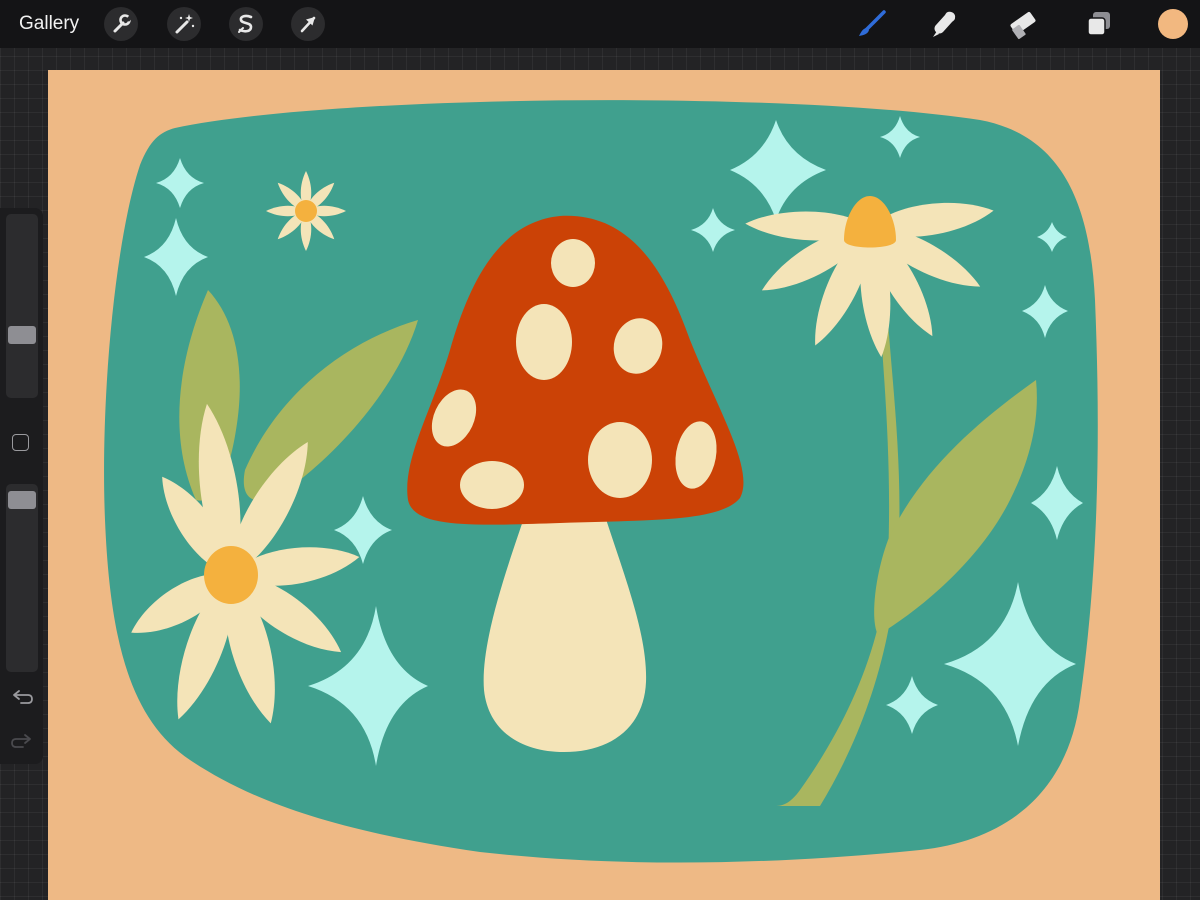  I want to click on adjustments-button, so click(184, 24).